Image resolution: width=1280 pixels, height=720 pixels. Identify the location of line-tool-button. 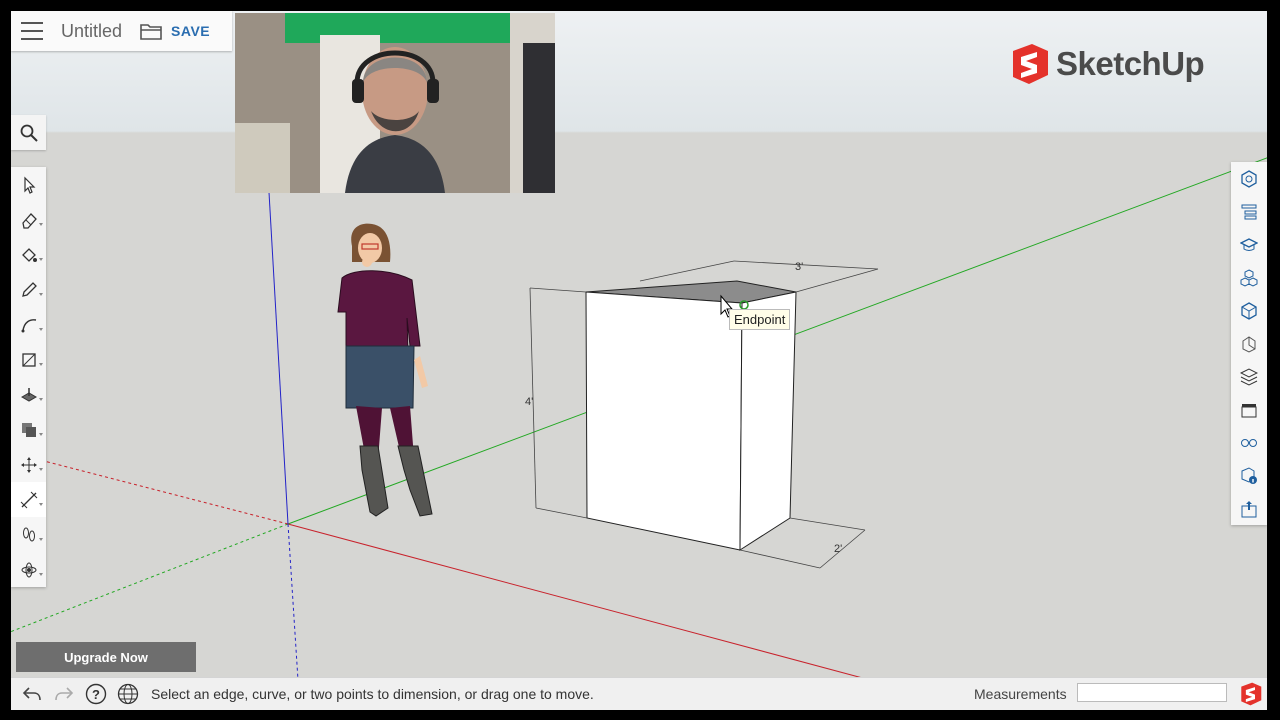
(28, 289).